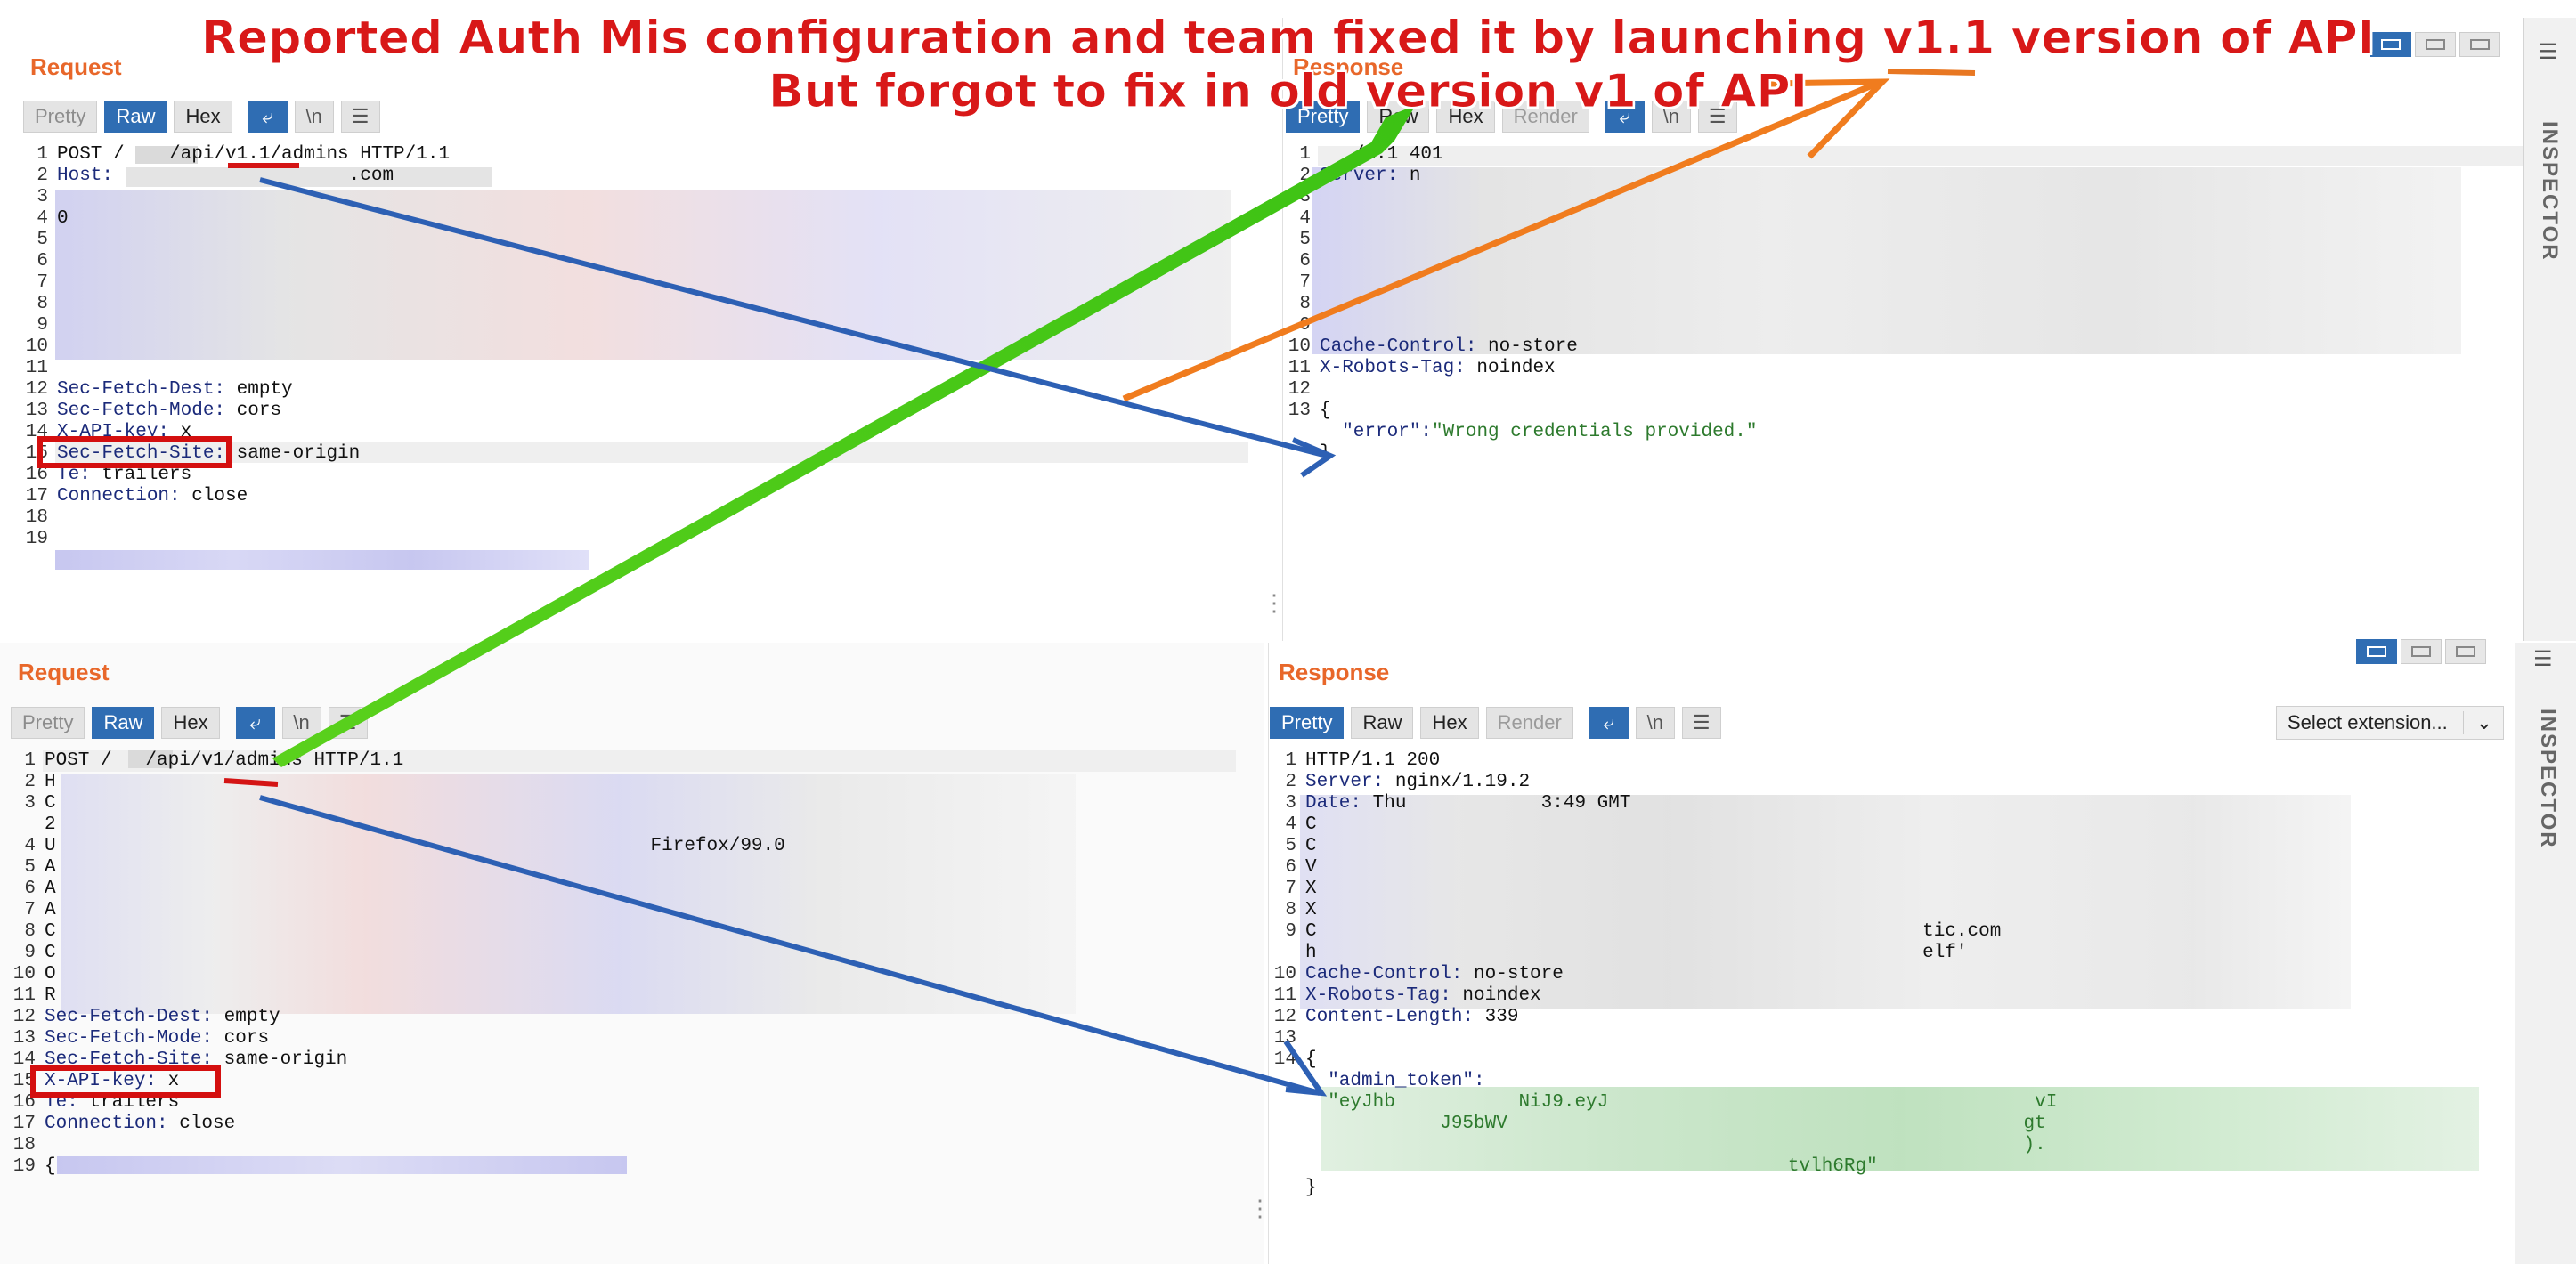  What do you see at coordinates (634, 176) in the screenshot?
I see `code-line: 2 Host: .com` at bounding box center [634, 176].